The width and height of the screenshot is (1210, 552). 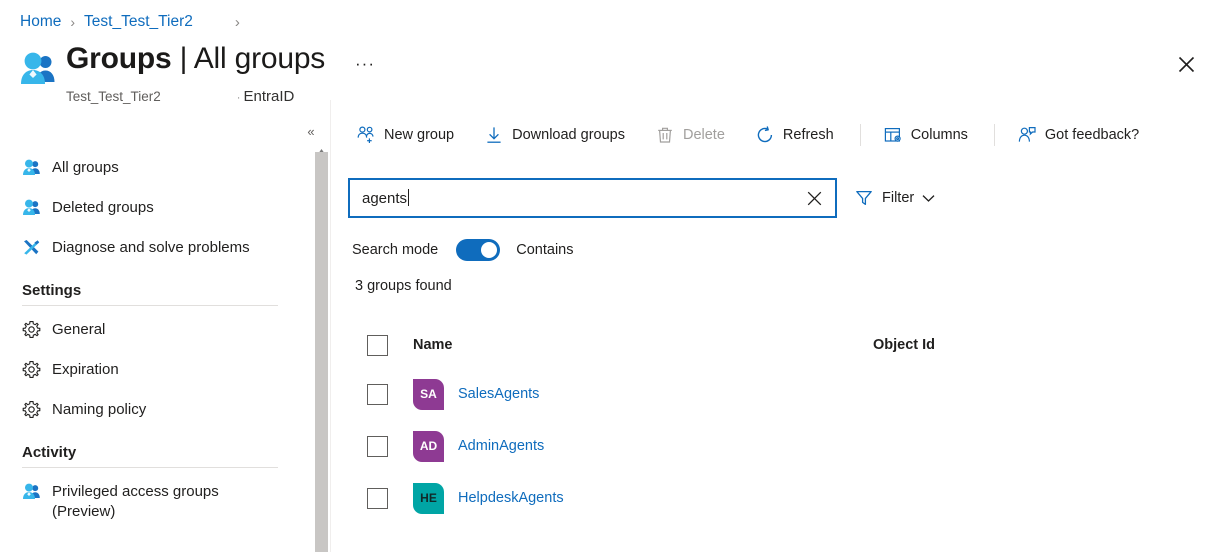 I want to click on sidebar-section-settings-title: Settings, so click(x=52, y=290).